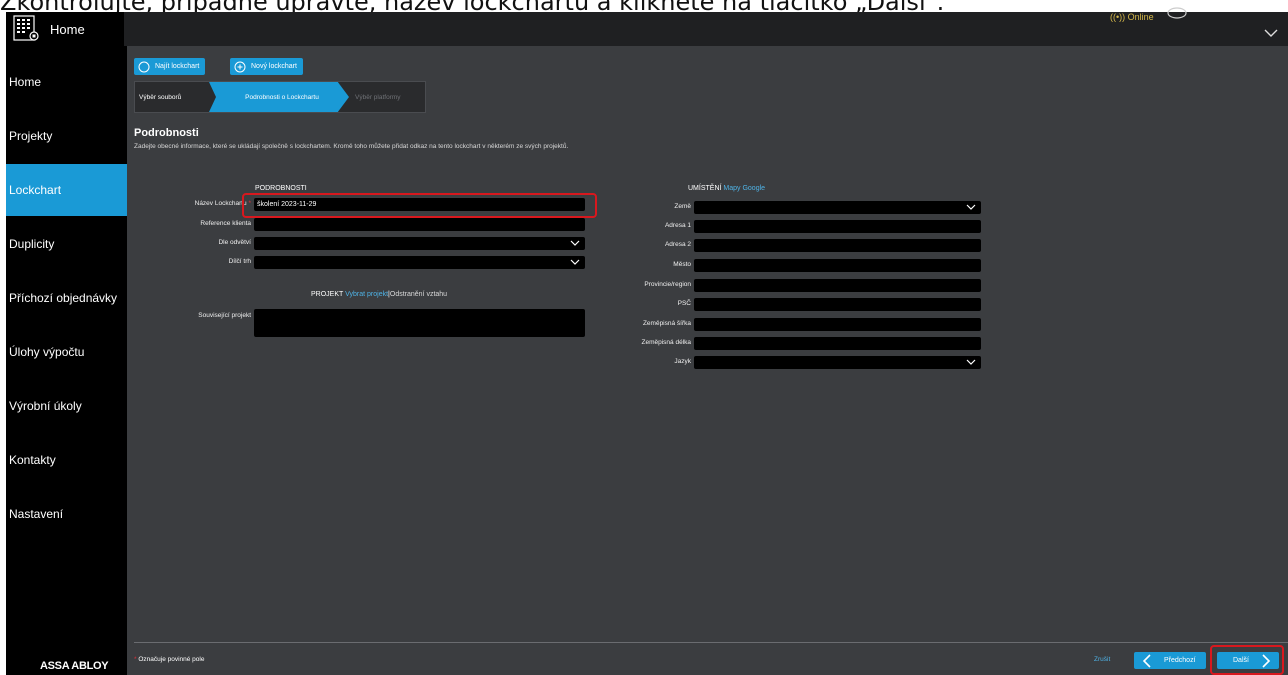  What do you see at coordinates (711, 642) in the screenshot?
I see `footer-divider` at bounding box center [711, 642].